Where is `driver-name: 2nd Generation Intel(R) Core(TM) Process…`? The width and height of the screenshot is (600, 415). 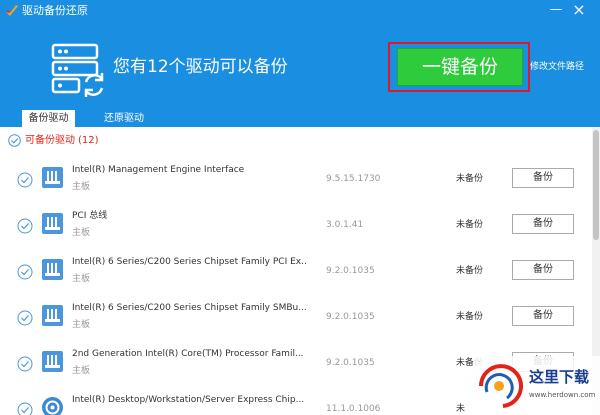
driver-name: 2nd Generation Intel(R) Core(TM) Process… is located at coordinates (188, 354).